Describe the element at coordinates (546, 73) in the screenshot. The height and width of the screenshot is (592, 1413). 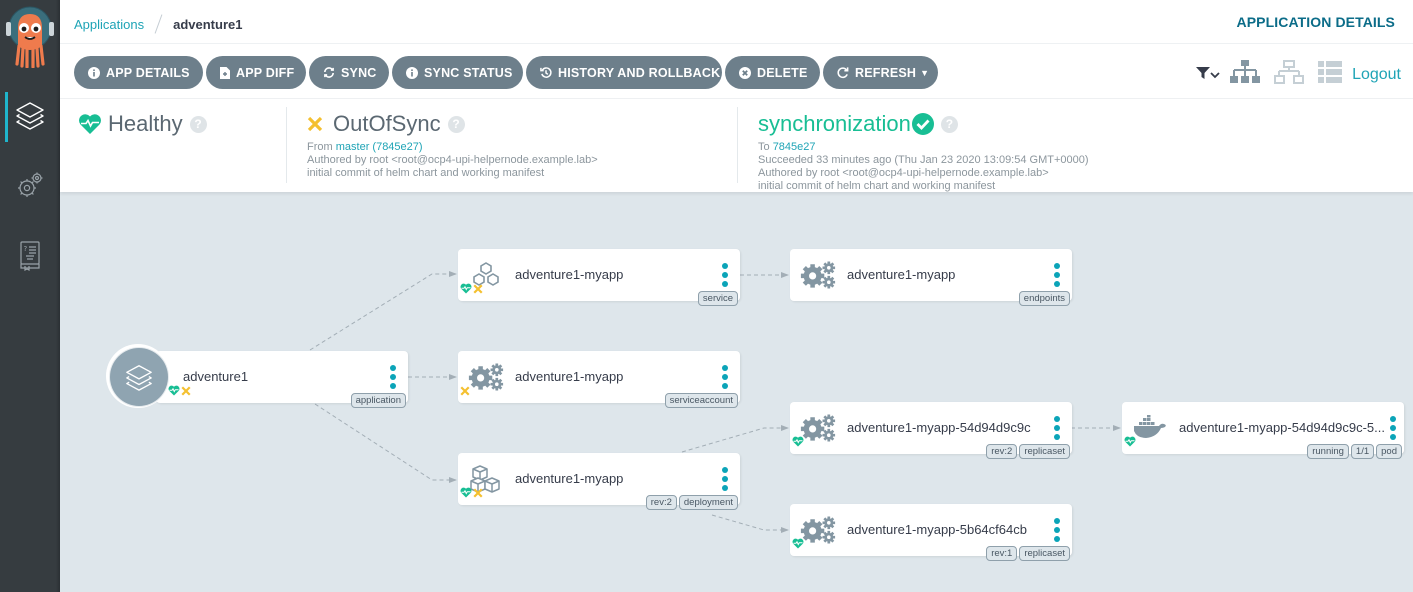
I see `history-icon` at that location.